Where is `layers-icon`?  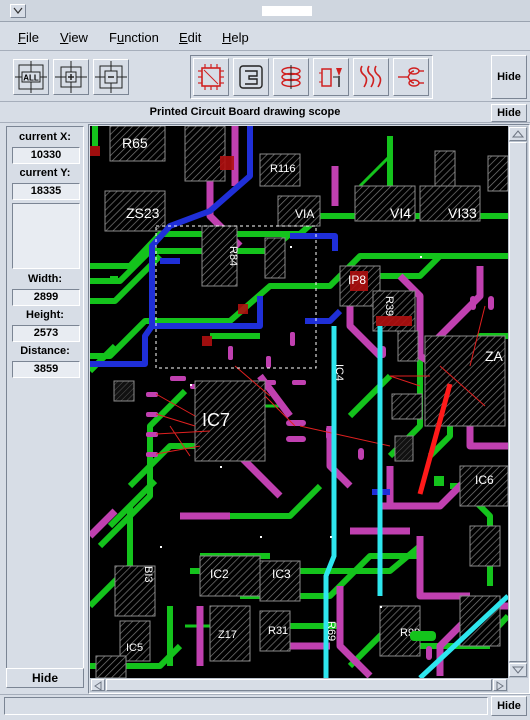
layers-icon is located at coordinates (291, 77).